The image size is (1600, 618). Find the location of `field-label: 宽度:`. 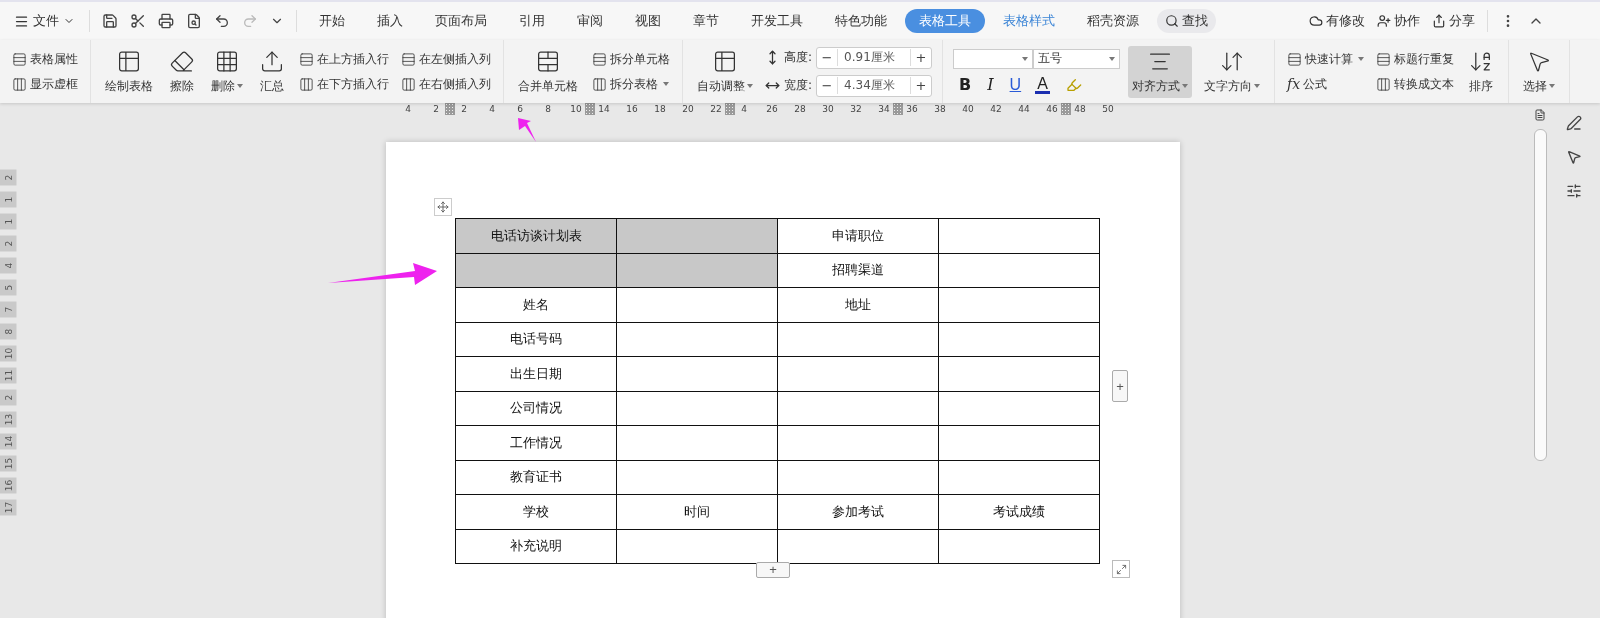

field-label: 宽度: is located at coordinates (798, 85).